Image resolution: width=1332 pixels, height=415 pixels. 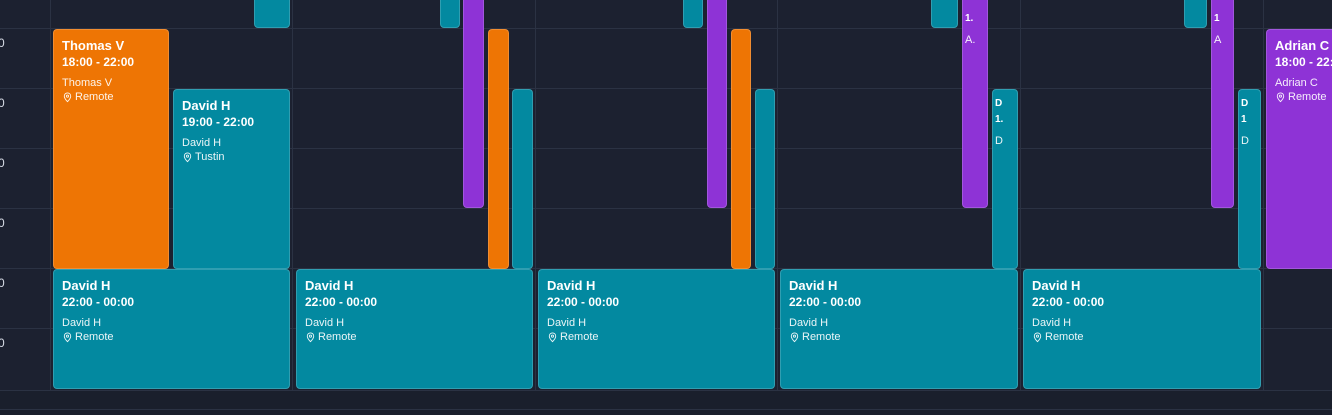 What do you see at coordinates (1244, 119) in the screenshot?
I see `event-time: 1` at bounding box center [1244, 119].